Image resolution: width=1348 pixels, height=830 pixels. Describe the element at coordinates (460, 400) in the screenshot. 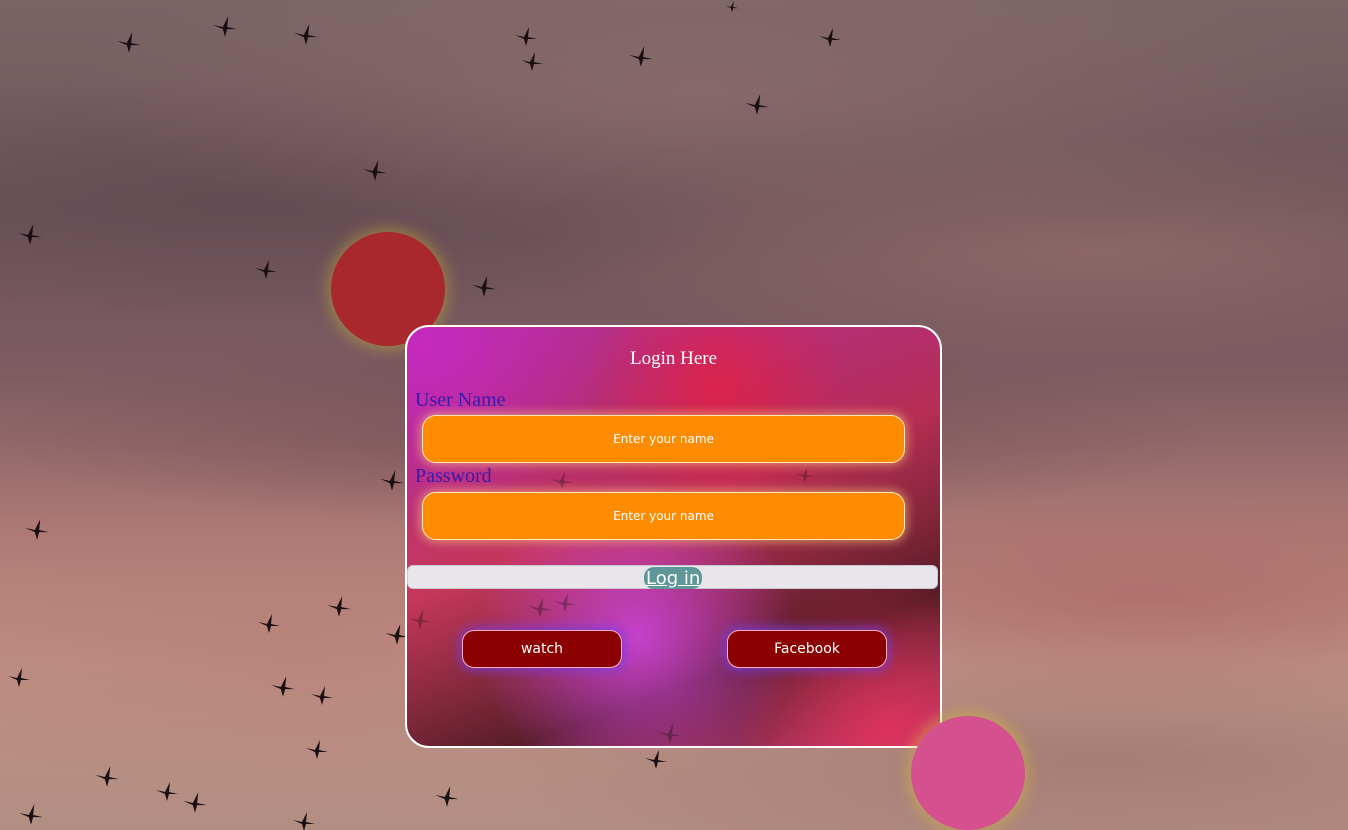

I see `username-label: User Name` at that location.